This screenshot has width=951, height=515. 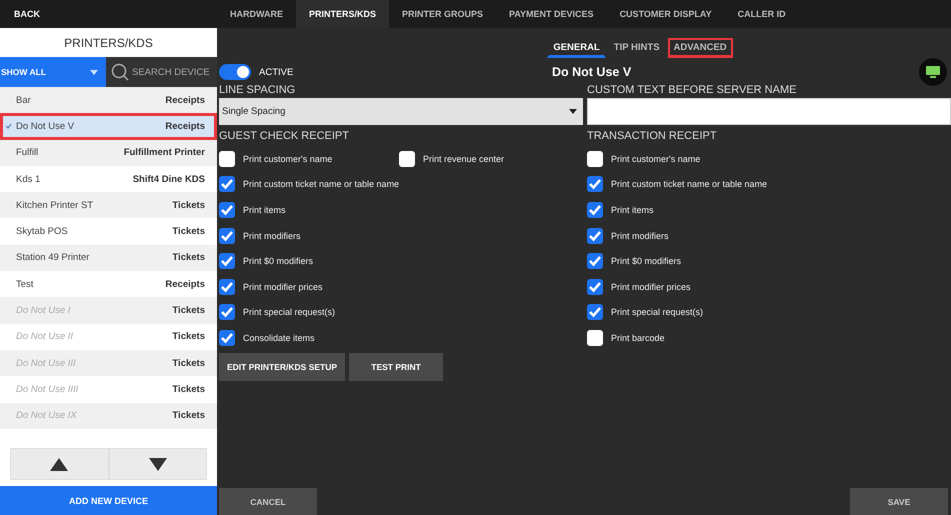 What do you see at coordinates (108, 310) in the screenshot?
I see `device-list-item: Do Not Use I Tickets` at bounding box center [108, 310].